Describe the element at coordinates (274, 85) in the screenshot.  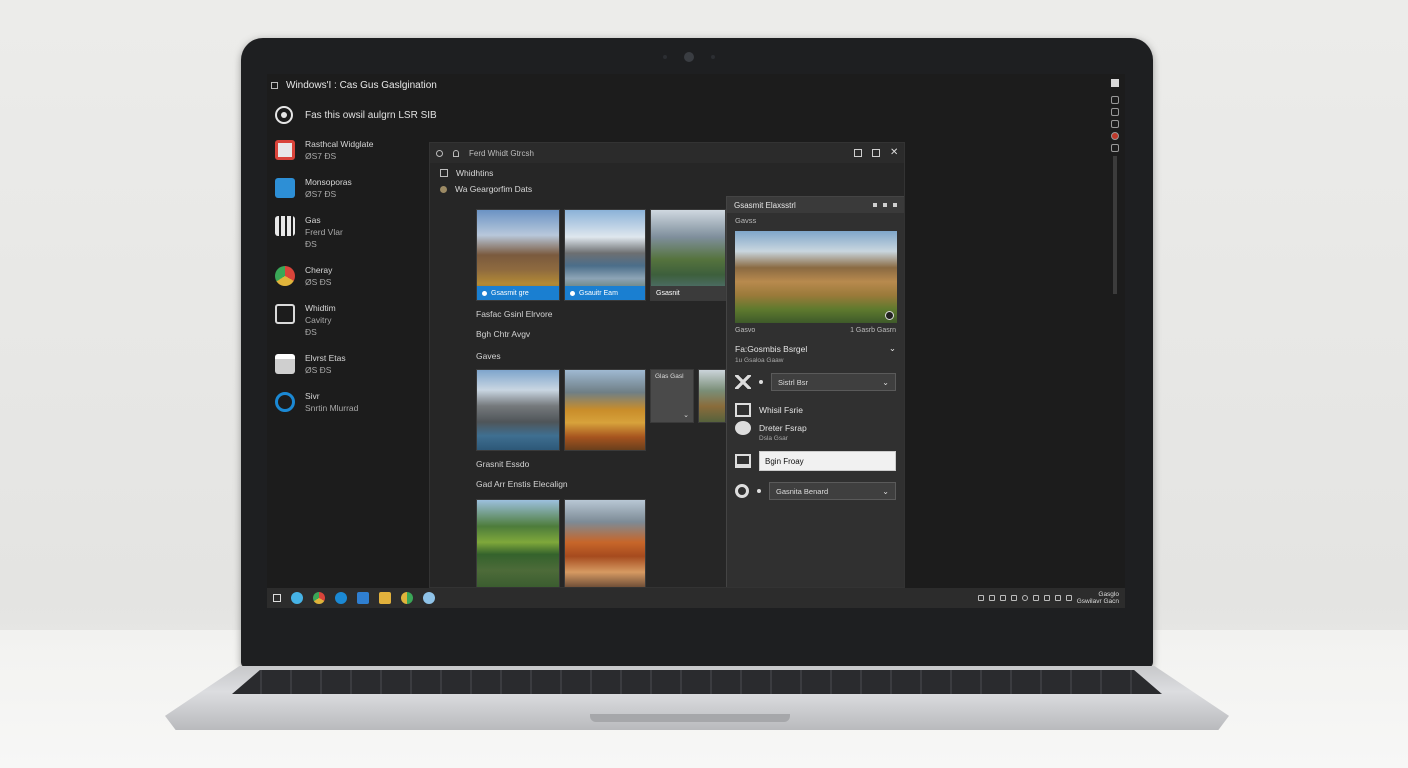
I see `app-menu-icon` at that location.